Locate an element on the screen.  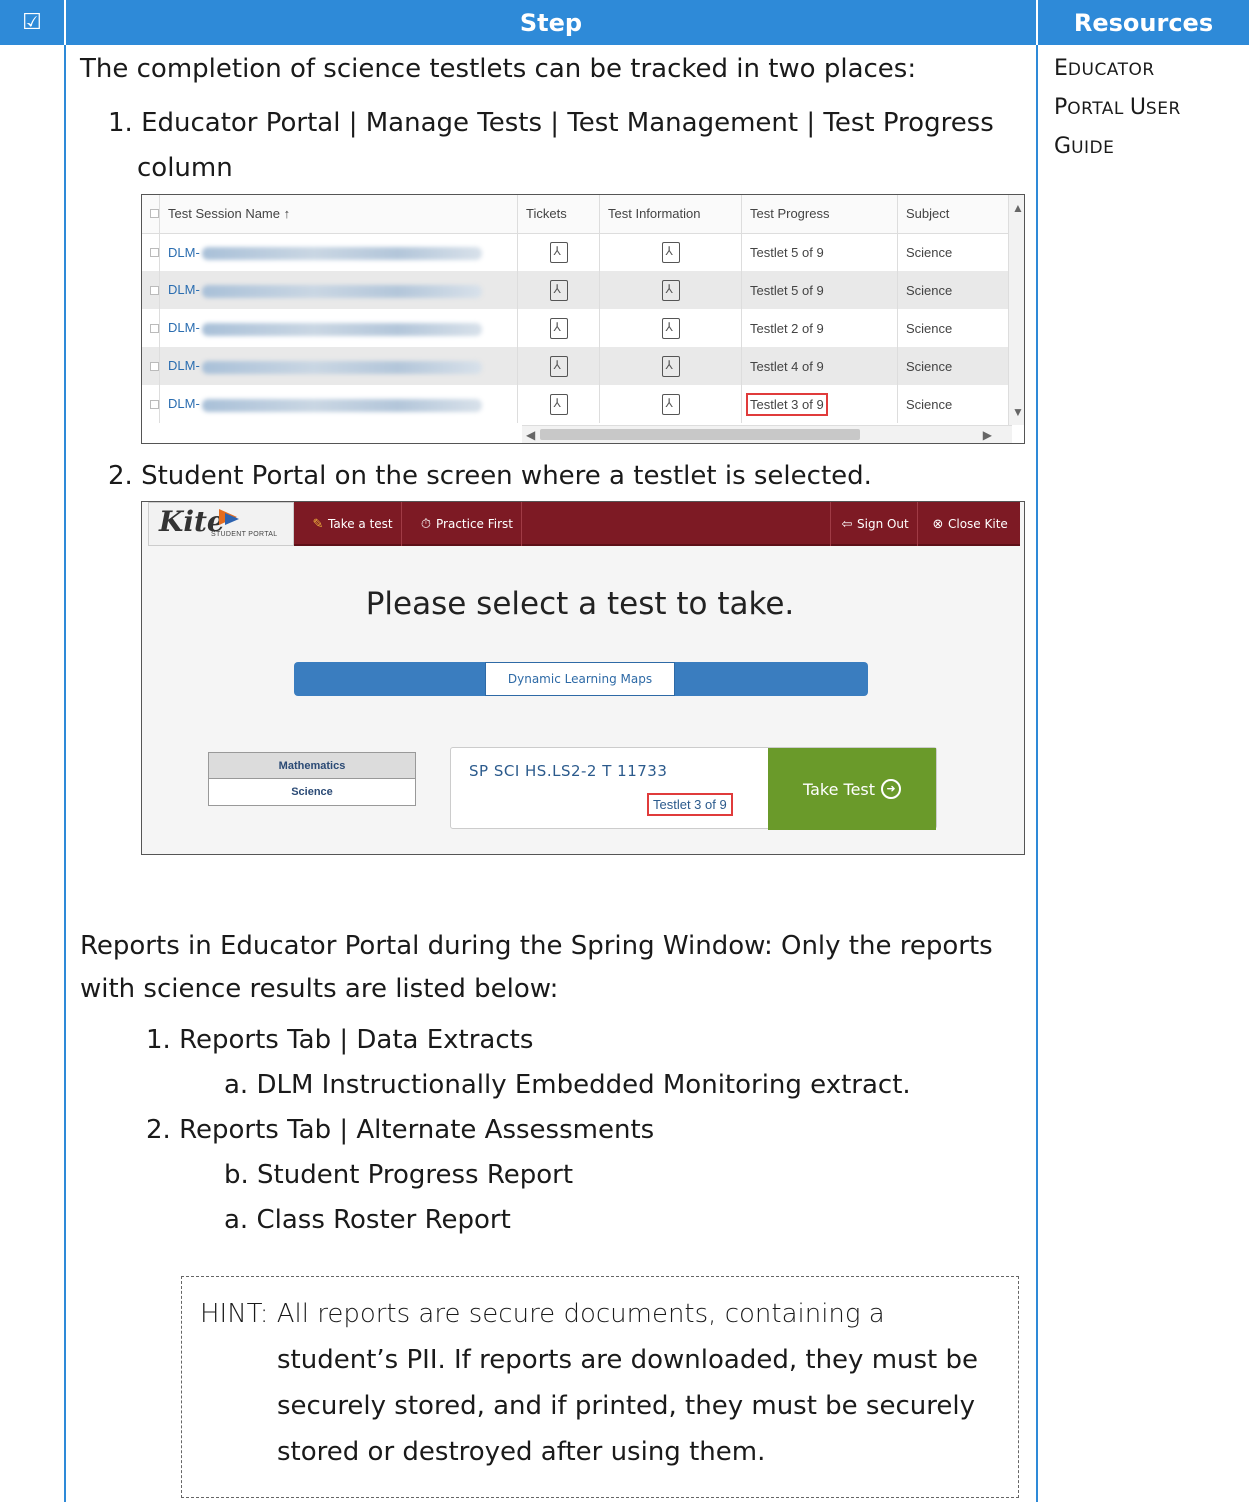
col-subject: Subject is located at coordinates (954, 214).